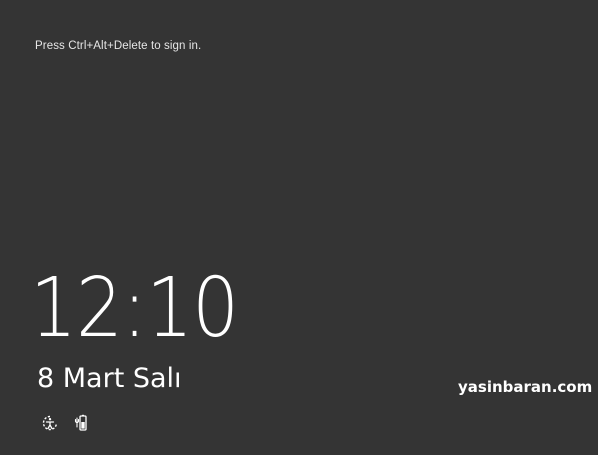 The image size is (598, 455). Describe the element at coordinates (109, 378) in the screenshot. I see `clock-date: 8 Mart Salı` at that location.